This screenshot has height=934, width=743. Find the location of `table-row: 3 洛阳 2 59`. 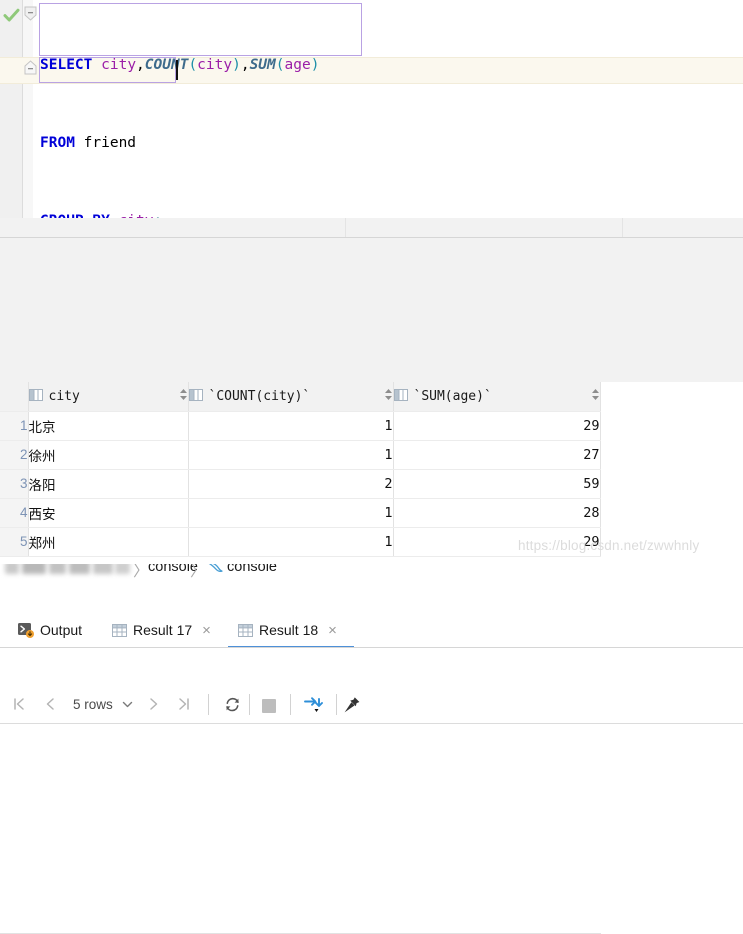

table-row: 3 洛阳 2 59 is located at coordinates (300, 484).